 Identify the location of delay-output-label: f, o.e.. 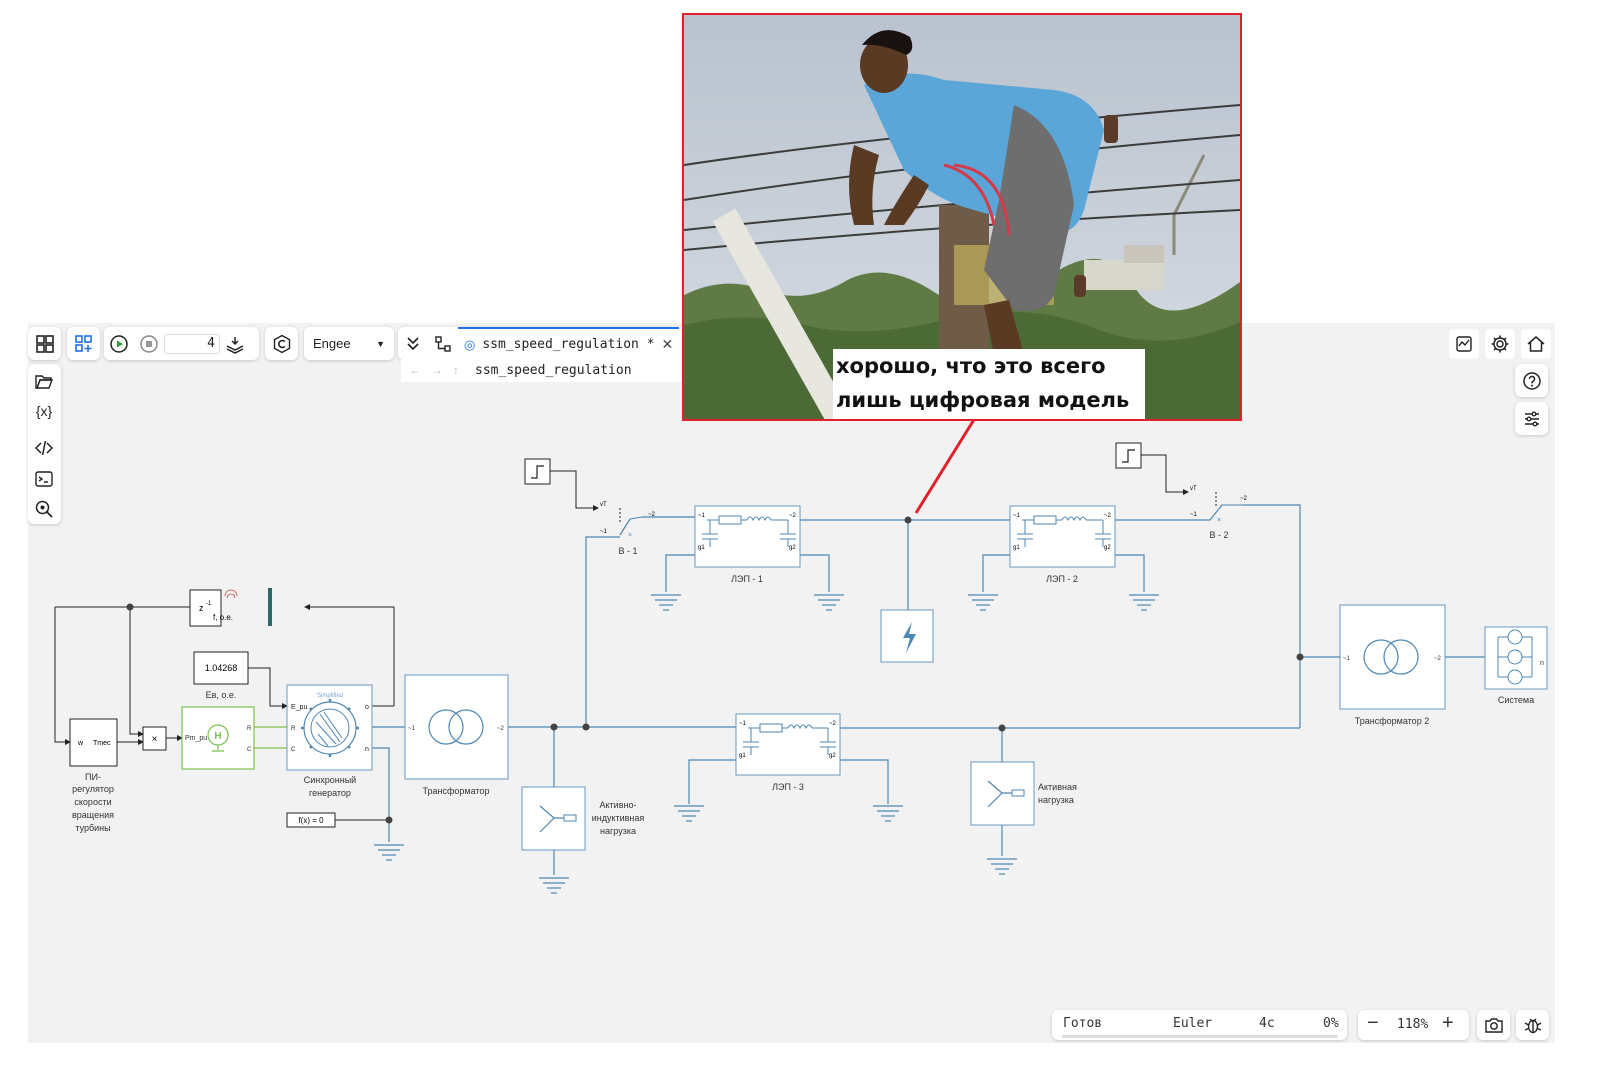
(223, 617).